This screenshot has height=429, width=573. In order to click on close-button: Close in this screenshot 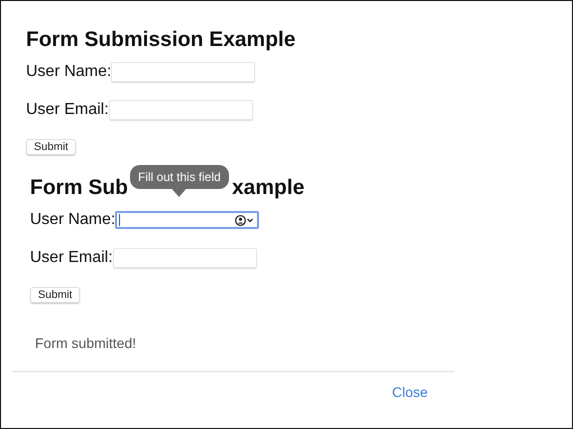, I will do `click(410, 392)`.